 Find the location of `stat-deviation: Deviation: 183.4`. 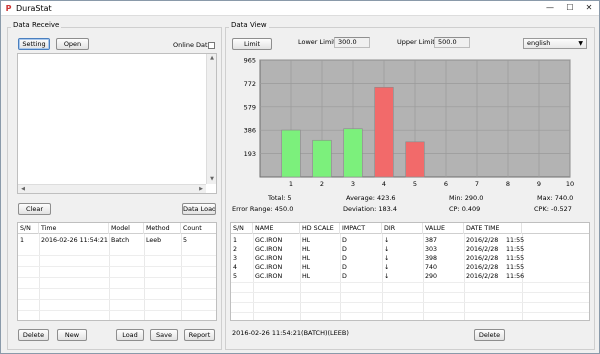

stat-deviation: Deviation: 183.4 is located at coordinates (370, 209).